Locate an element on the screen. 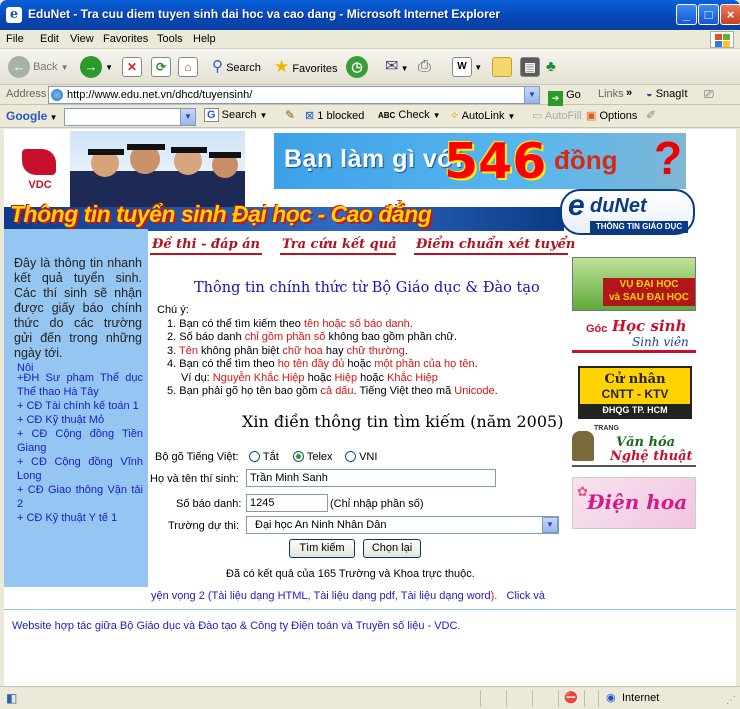  refresh-icon: ⟳ is located at coordinates (161, 67).